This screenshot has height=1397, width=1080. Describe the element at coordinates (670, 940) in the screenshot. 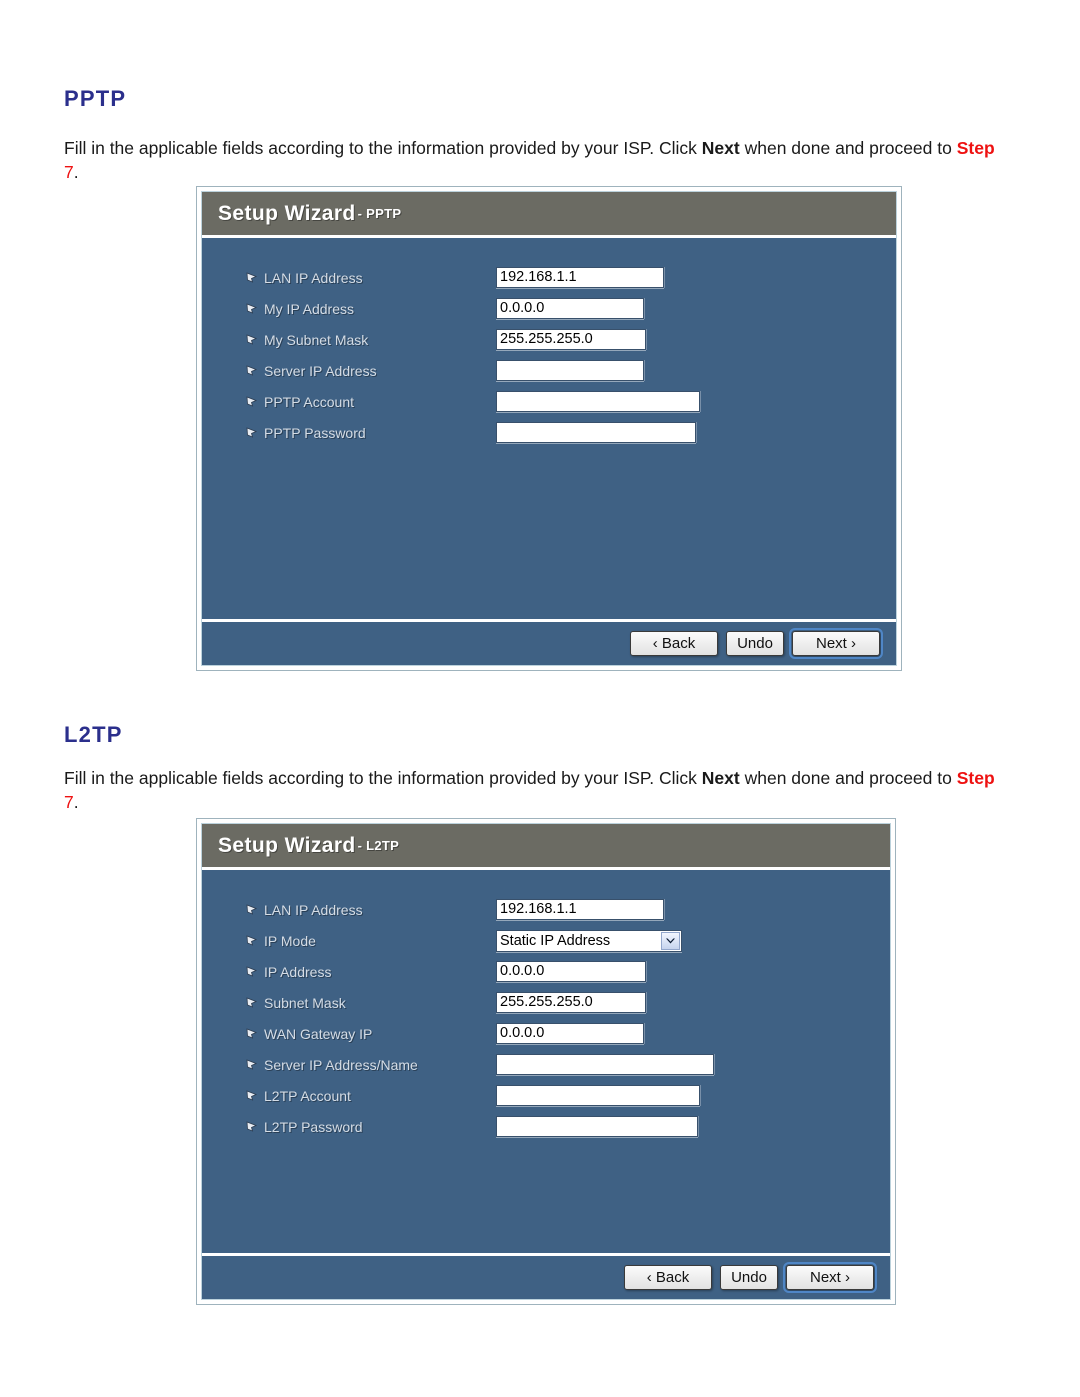

I see `chevron-down-icon` at that location.